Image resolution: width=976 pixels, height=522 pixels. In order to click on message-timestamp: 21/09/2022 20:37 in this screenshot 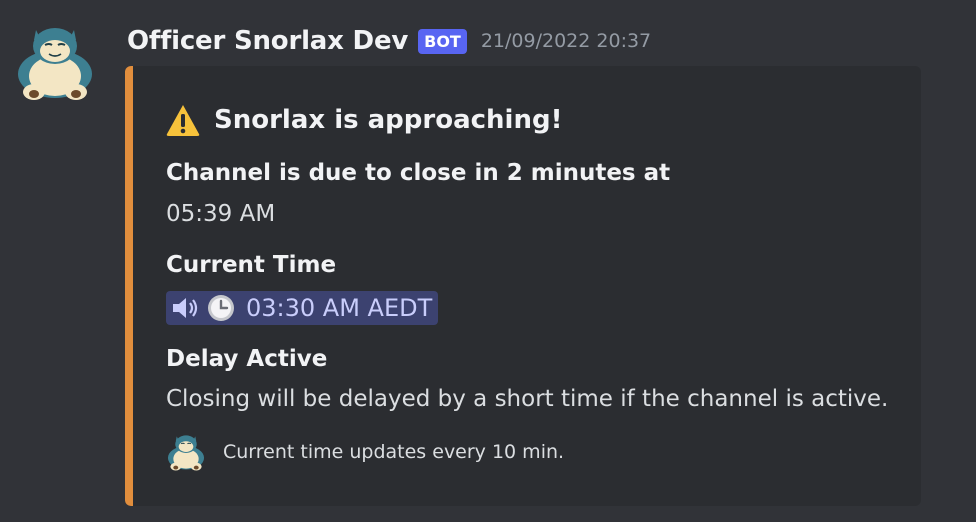, I will do `click(566, 41)`.